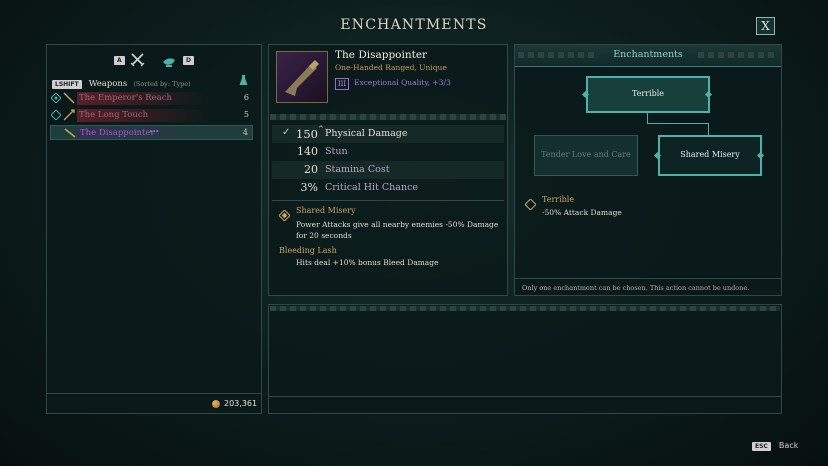  Describe the element at coordinates (342, 84) in the screenshot. I see `quality-badge: III` at that location.